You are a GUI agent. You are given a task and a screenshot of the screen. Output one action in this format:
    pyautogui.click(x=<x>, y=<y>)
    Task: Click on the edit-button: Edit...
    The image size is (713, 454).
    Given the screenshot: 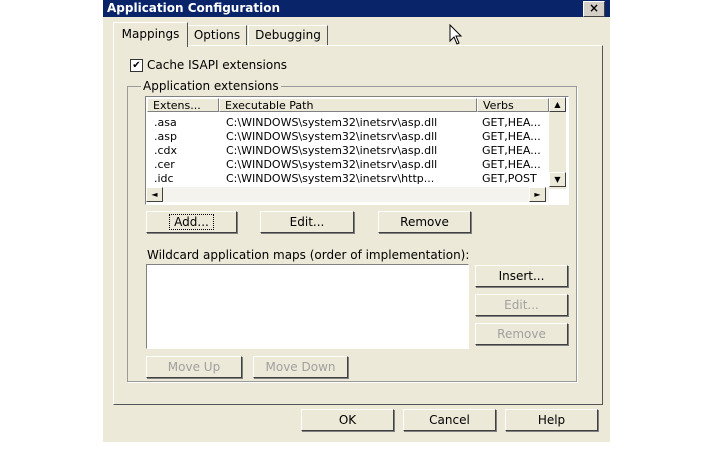 What is the action you would take?
    pyautogui.click(x=307, y=222)
    